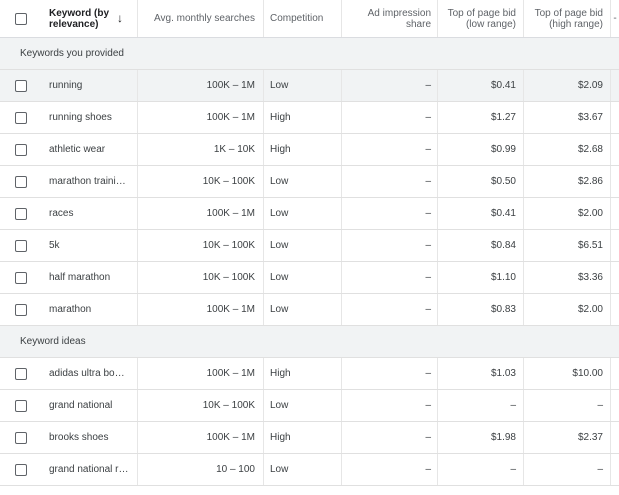 Image resolution: width=619 pixels, height=495 pixels. Describe the element at coordinates (481, 437) in the screenshot. I see `low-bid-cell: $1.98` at that location.